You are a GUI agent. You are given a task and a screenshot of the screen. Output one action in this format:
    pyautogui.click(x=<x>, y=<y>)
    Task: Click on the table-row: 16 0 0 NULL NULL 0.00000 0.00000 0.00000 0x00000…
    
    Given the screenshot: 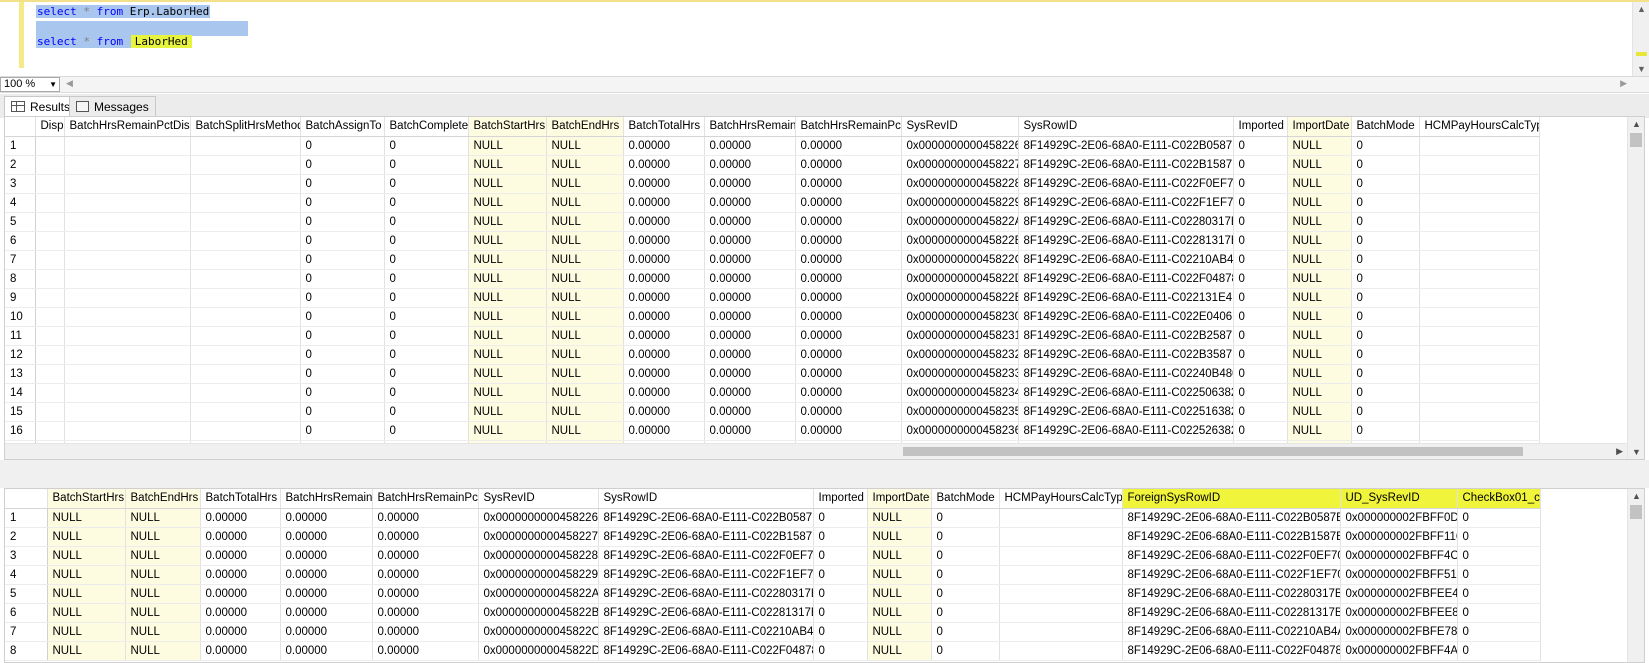 What is the action you would take?
    pyautogui.click(x=772, y=431)
    